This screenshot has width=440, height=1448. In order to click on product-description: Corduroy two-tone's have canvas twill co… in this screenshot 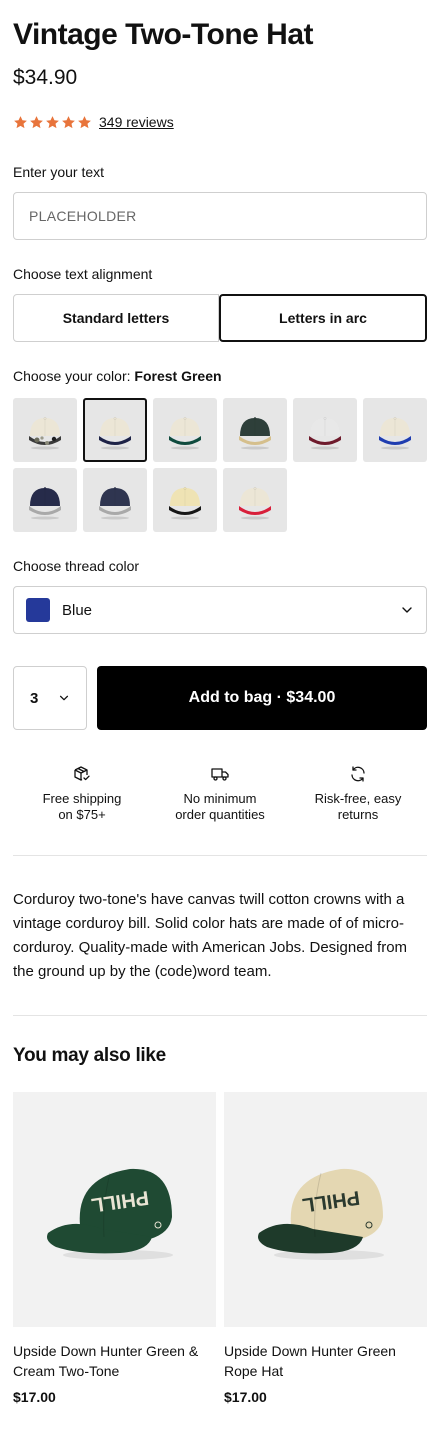, I will do `click(210, 935)`.